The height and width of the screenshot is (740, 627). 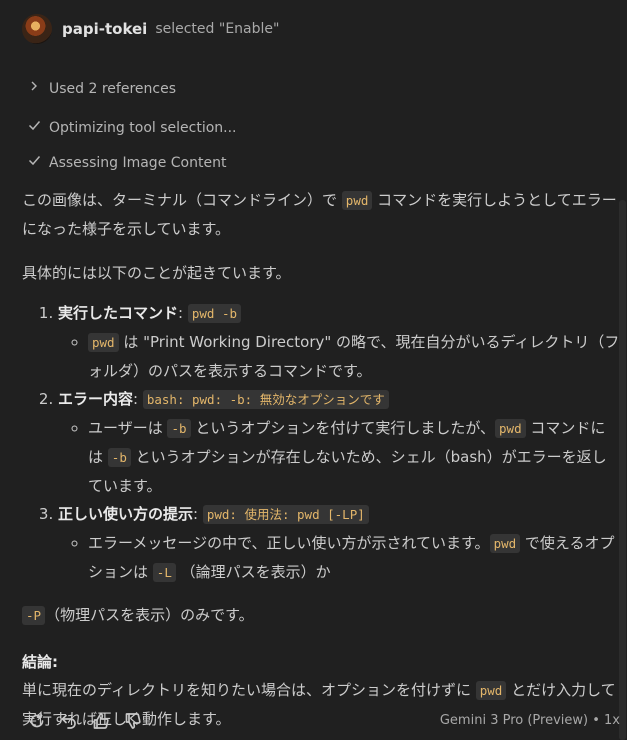 What do you see at coordinates (101, 721) in the screenshot?
I see `thumbs-up-icon` at bounding box center [101, 721].